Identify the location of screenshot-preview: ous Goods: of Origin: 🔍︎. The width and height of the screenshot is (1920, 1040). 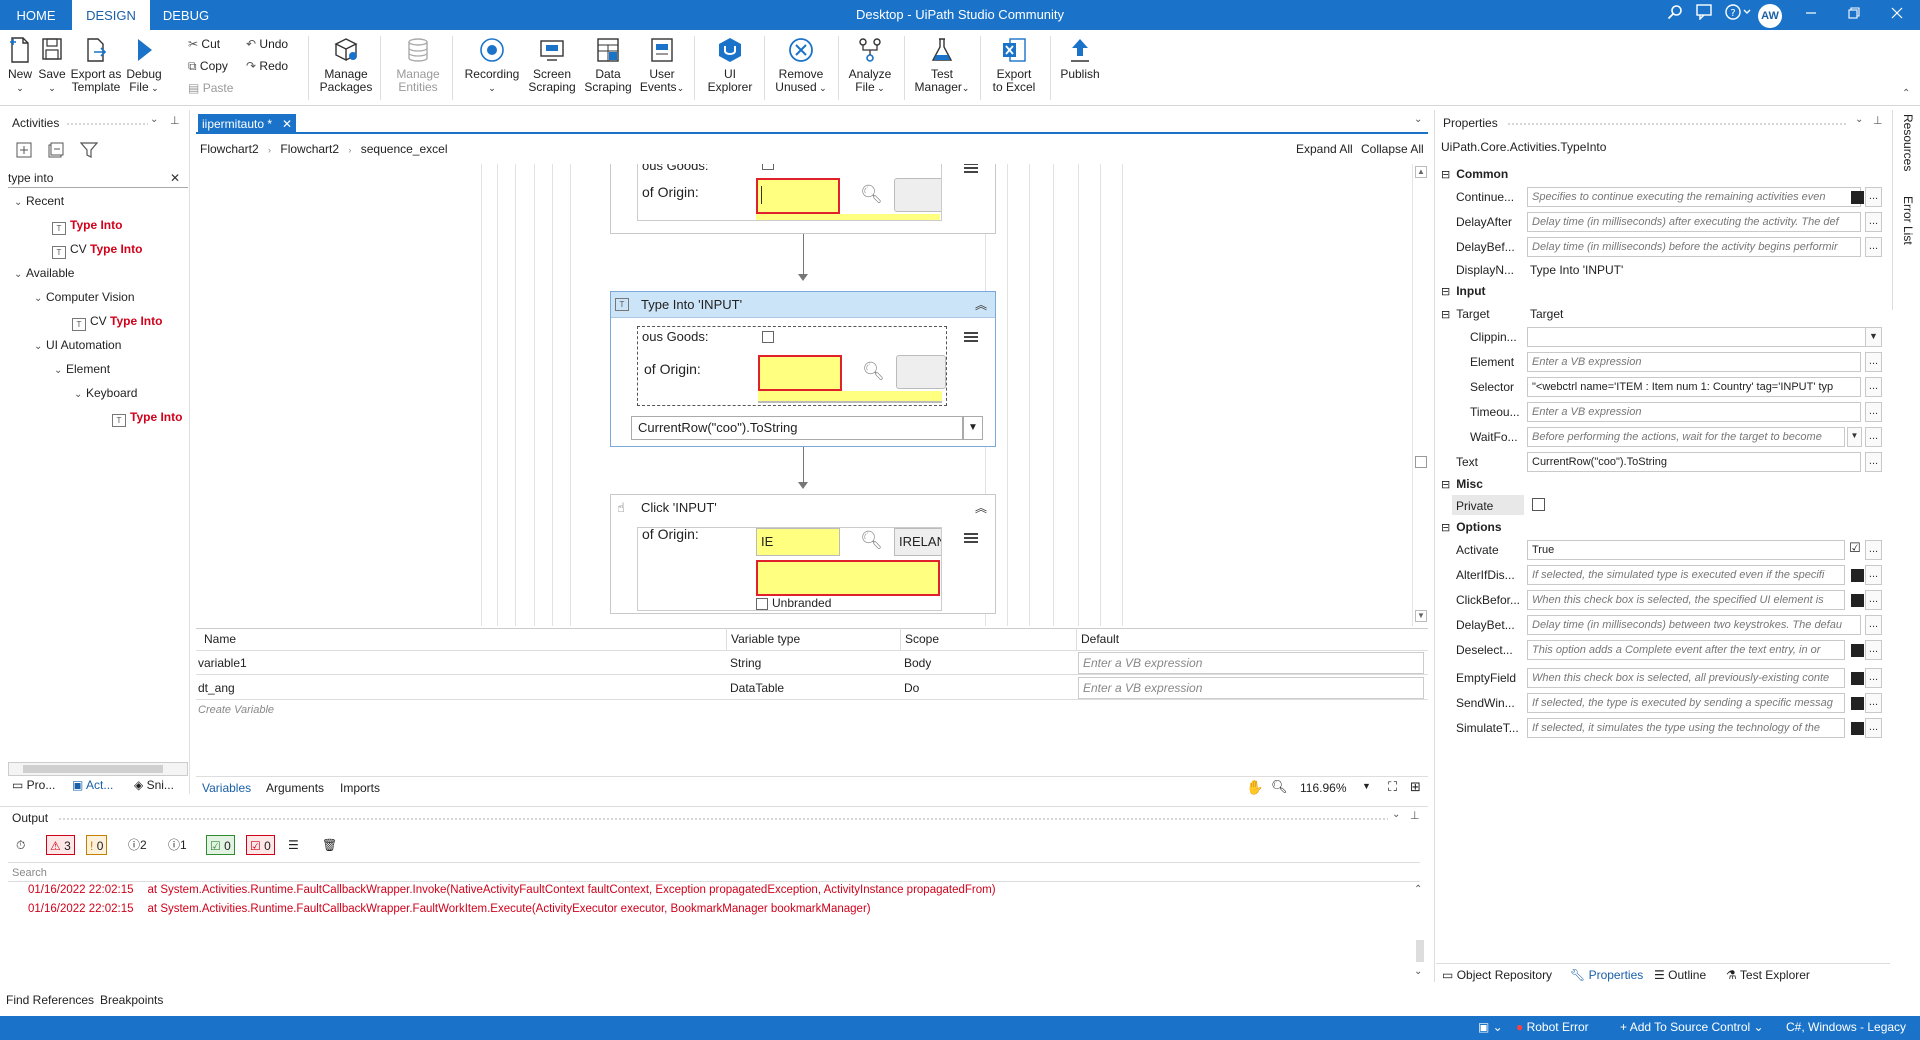
(792, 366).